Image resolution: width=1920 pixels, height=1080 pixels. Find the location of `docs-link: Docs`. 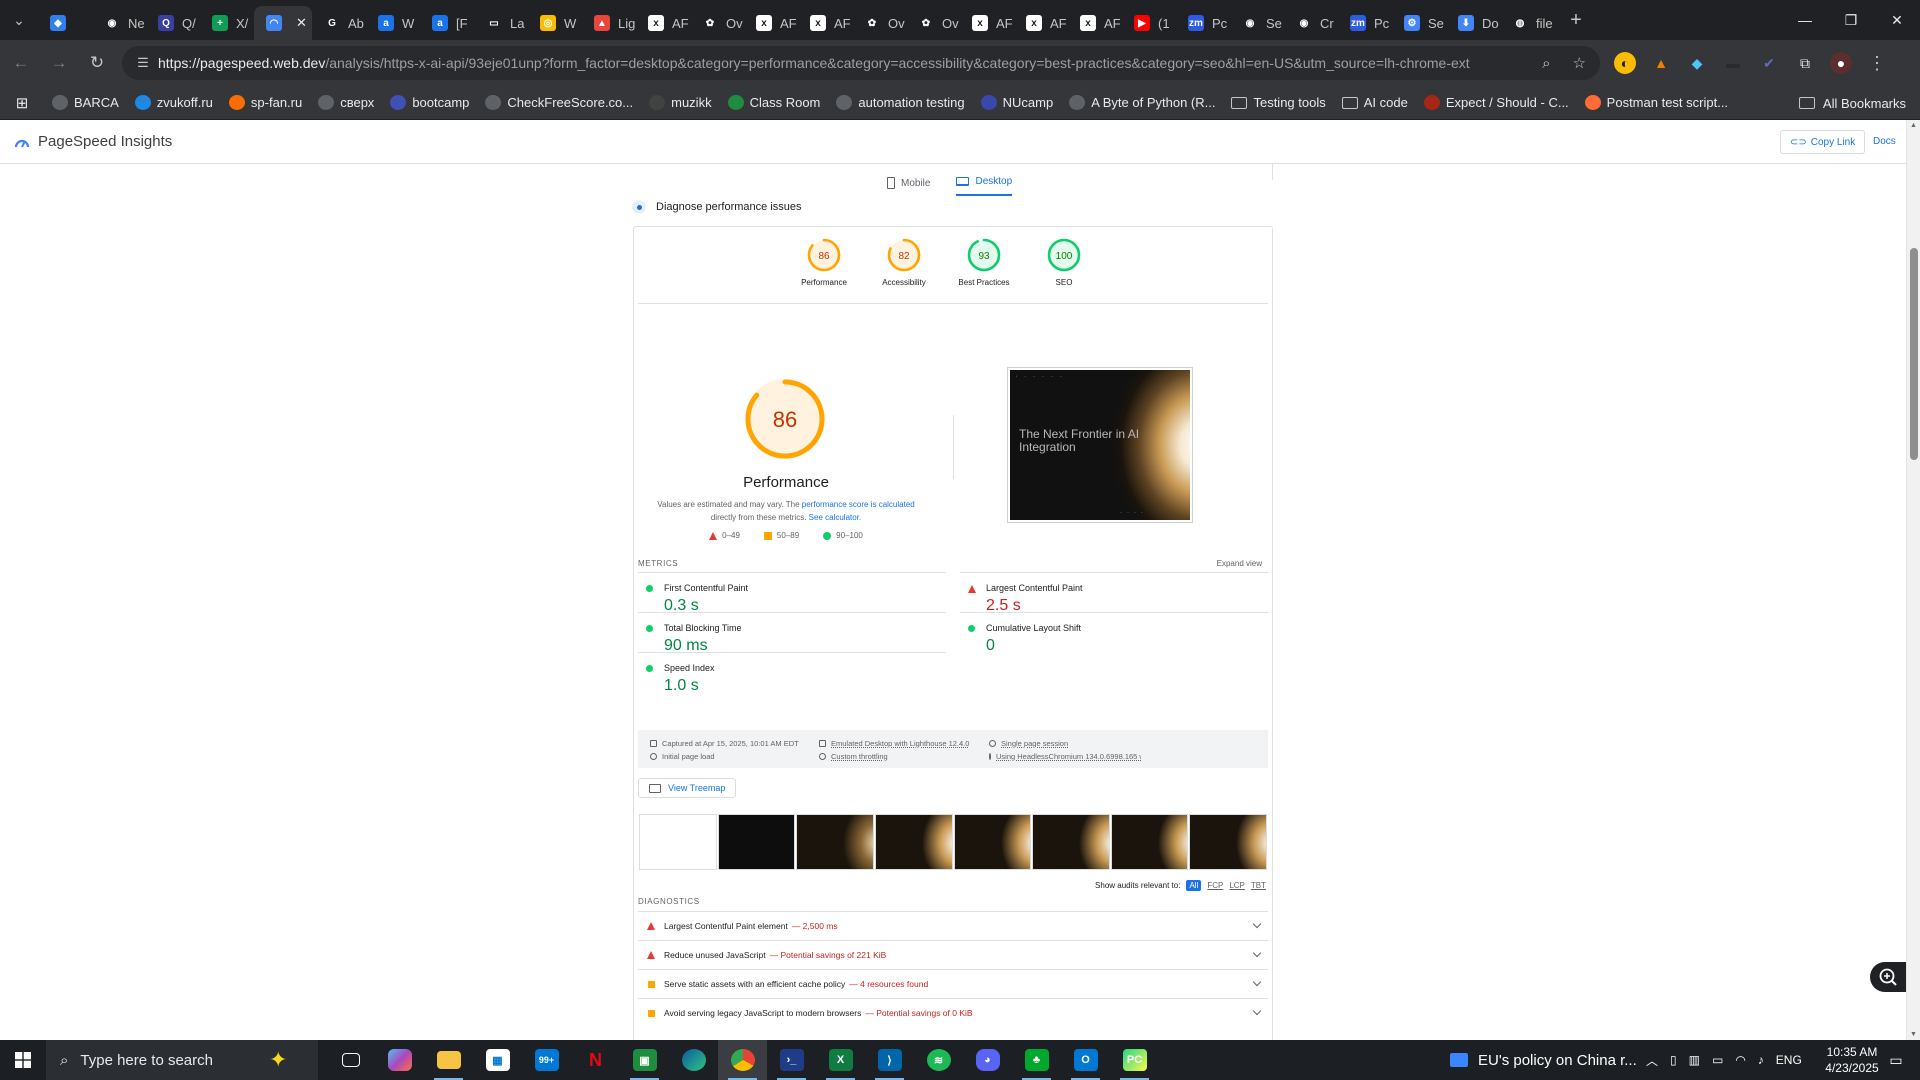

docs-link: Docs is located at coordinates (1884, 141).